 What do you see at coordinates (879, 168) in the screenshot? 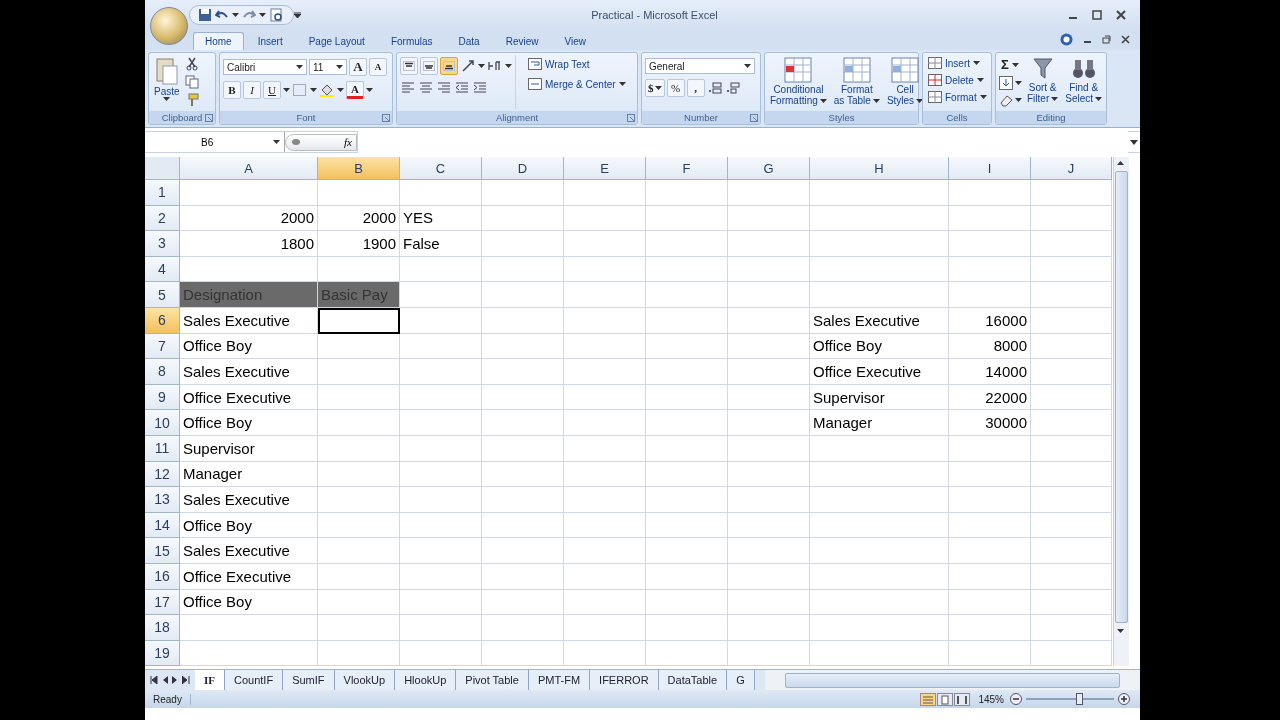
I see `column-header: H` at bounding box center [879, 168].